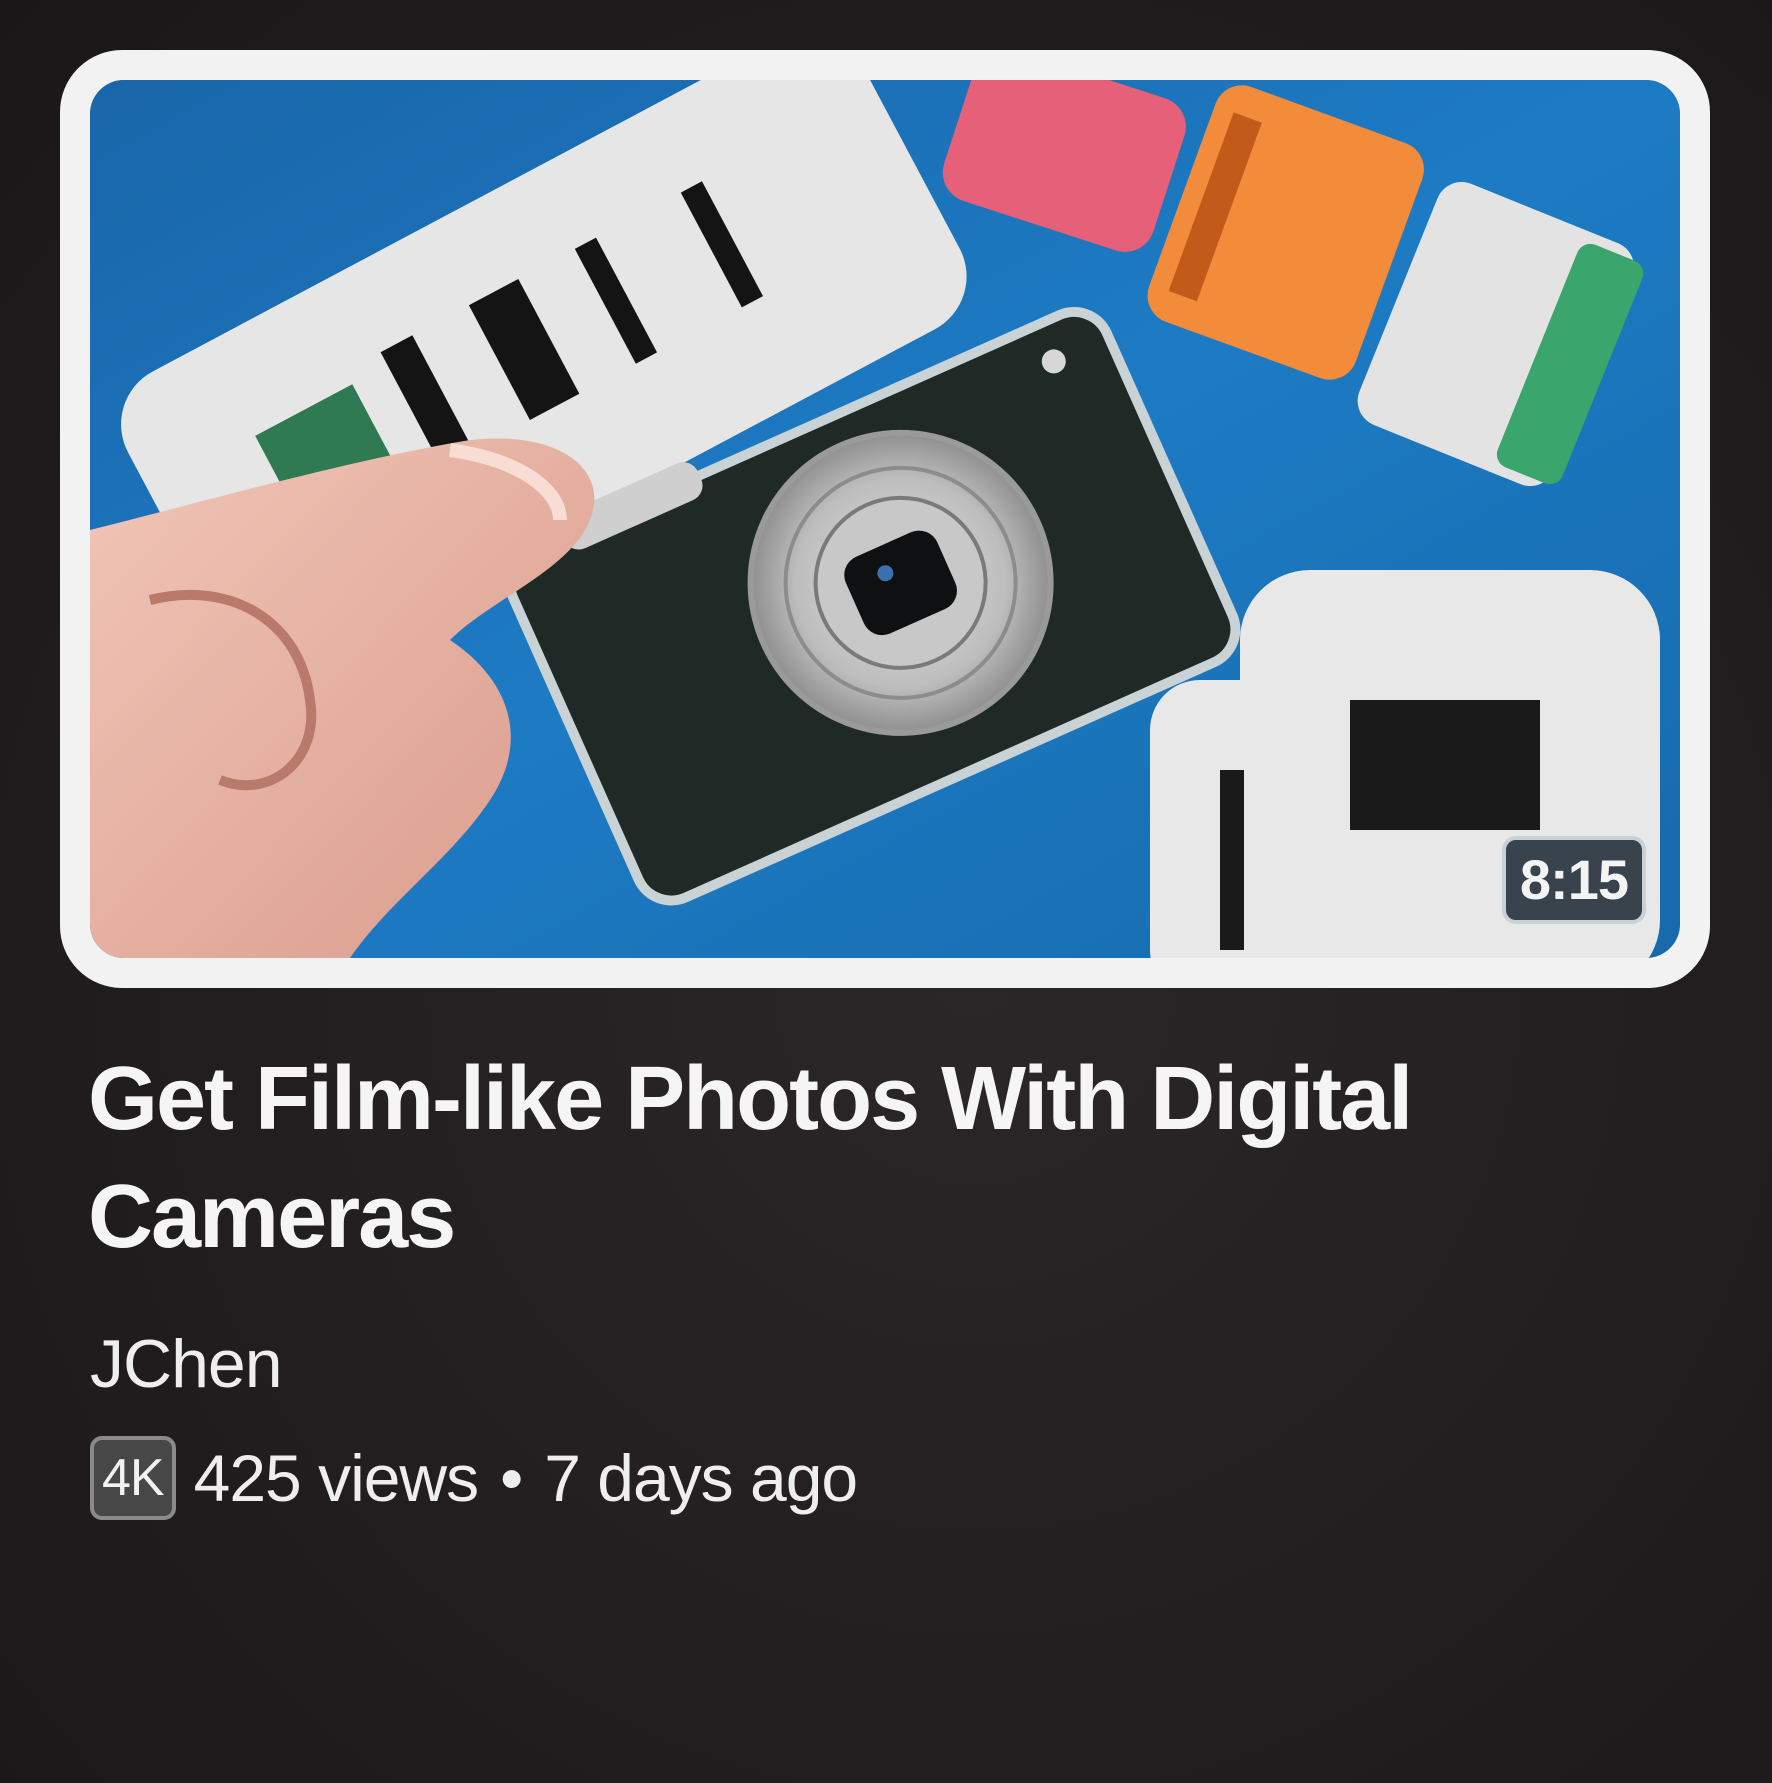  What do you see at coordinates (186, 1364) in the screenshot?
I see `channel-name: JChen` at bounding box center [186, 1364].